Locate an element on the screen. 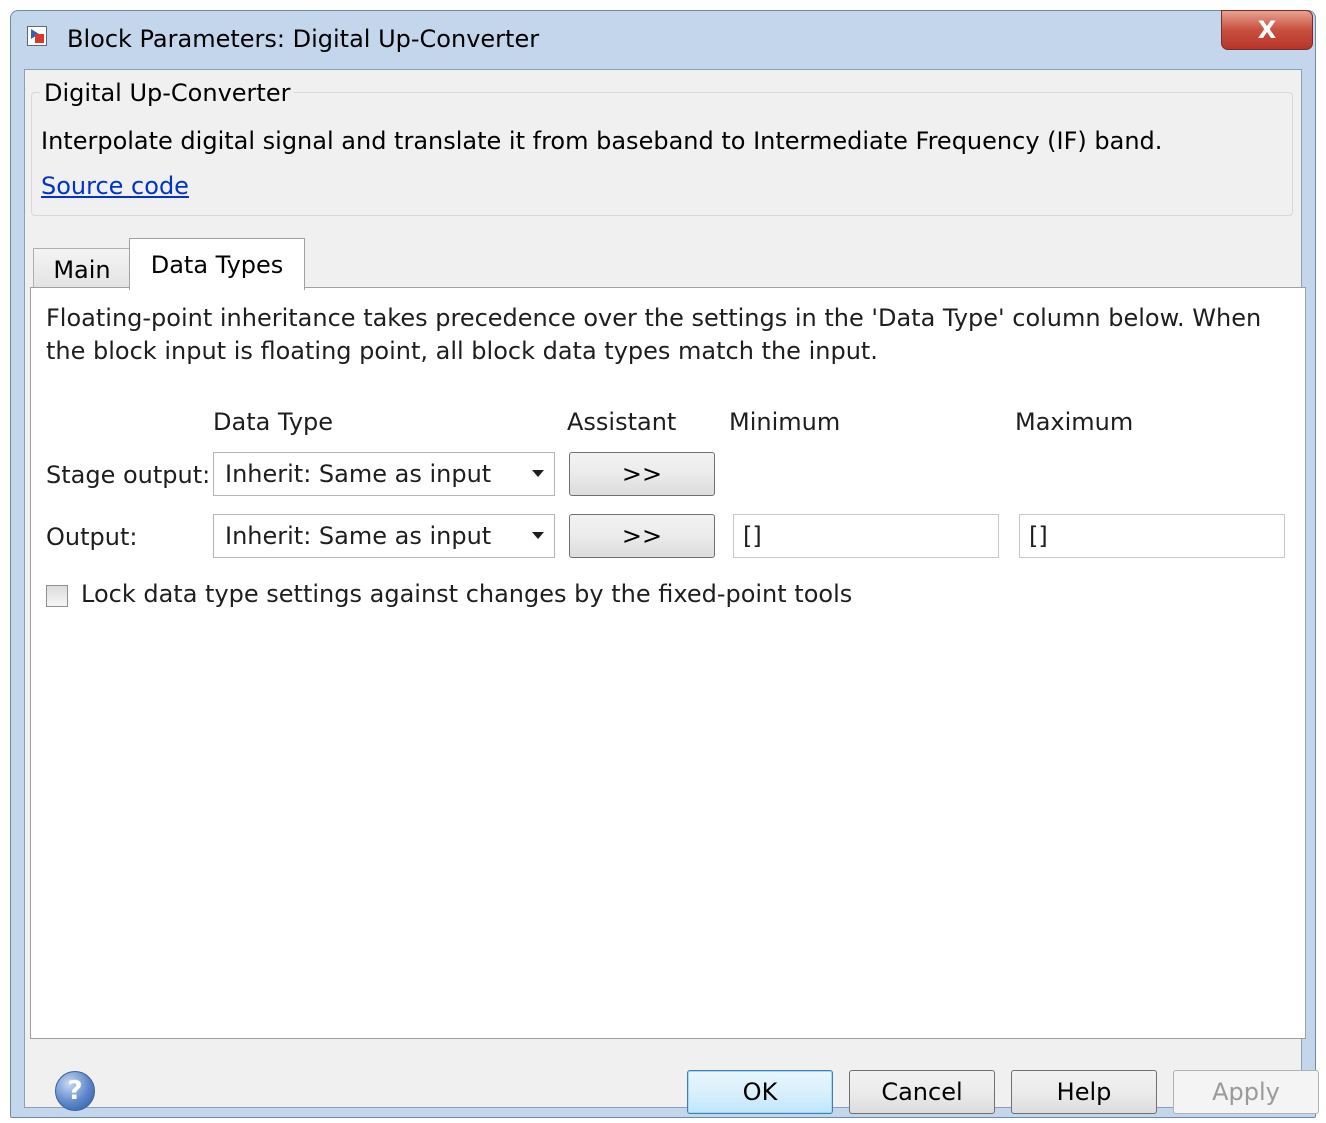 This screenshot has width=1326, height=1123. window-title: Block Parameters: Digital Up-Converter is located at coordinates (303, 39).